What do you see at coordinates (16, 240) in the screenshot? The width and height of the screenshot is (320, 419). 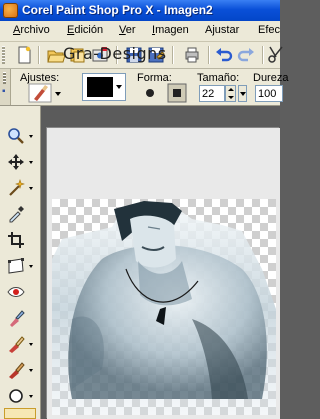 I see `crop-icon` at bounding box center [16, 240].